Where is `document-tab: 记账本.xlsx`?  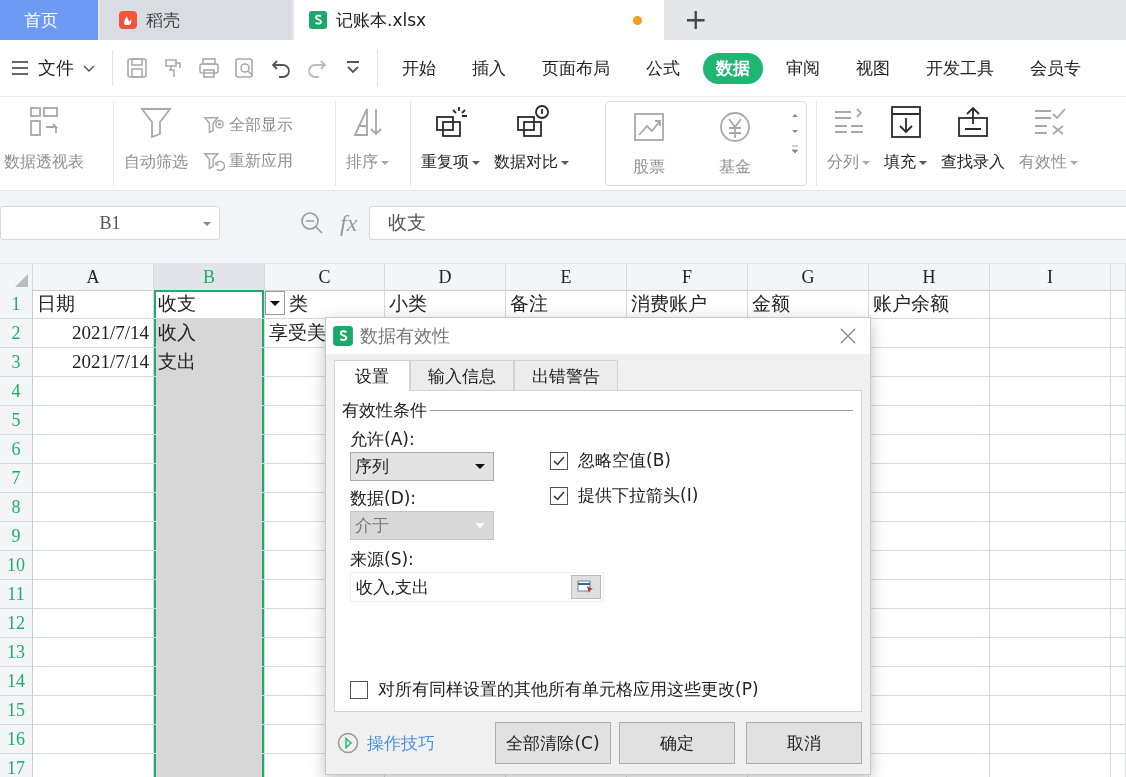 document-tab: 记账本.xlsx is located at coordinates (479, 20).